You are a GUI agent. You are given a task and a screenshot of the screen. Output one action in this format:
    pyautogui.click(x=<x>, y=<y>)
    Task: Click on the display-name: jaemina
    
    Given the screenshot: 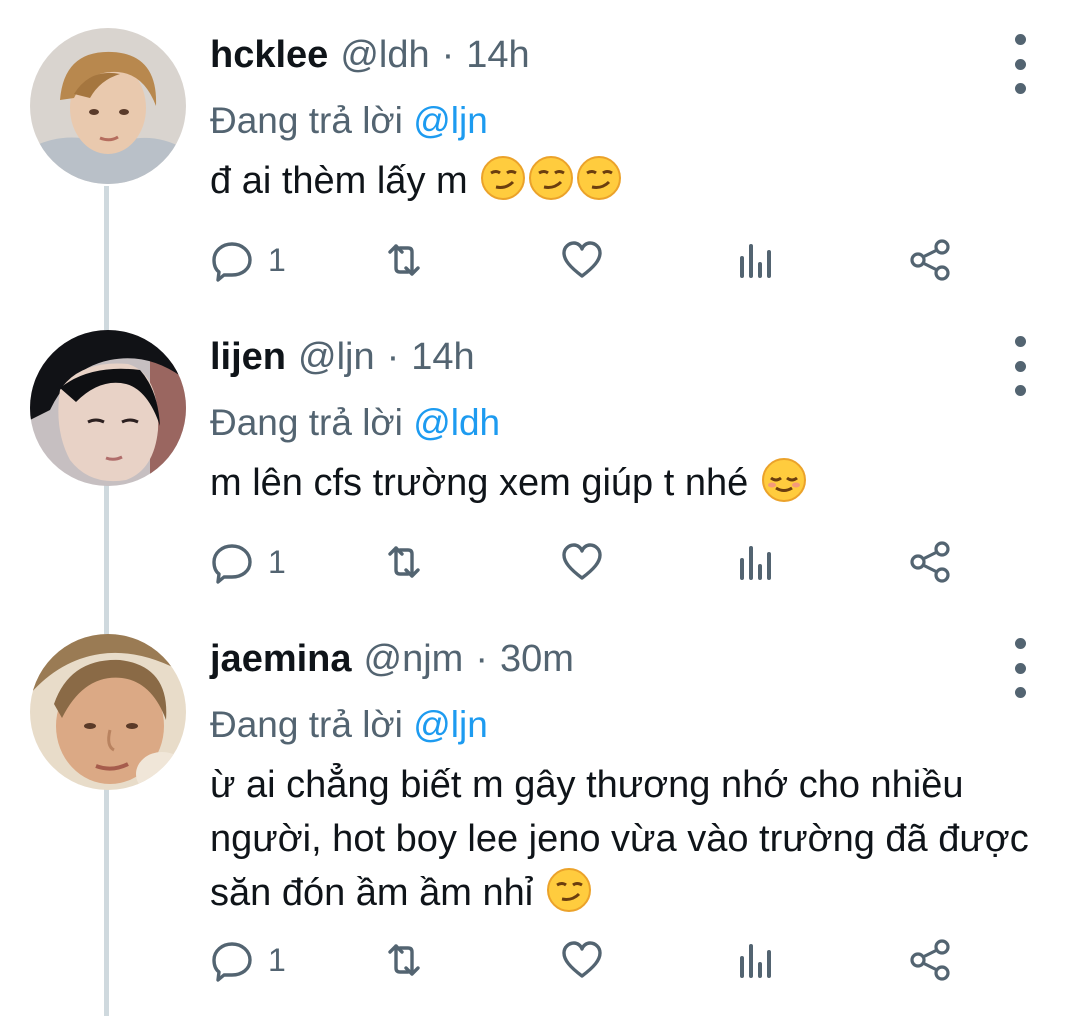 What is the action you would take?
    pyautogui.click(x=281, y=659)
    